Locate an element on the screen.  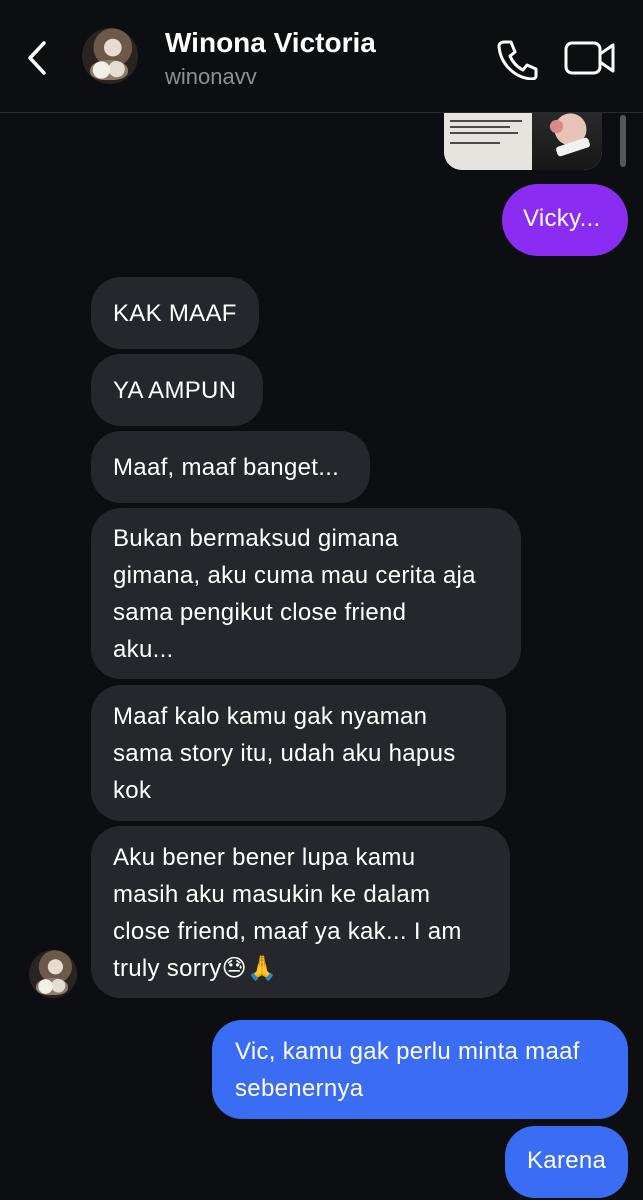
message-line: Bukan bermaksud gimana is located at coordinates (256, 538).